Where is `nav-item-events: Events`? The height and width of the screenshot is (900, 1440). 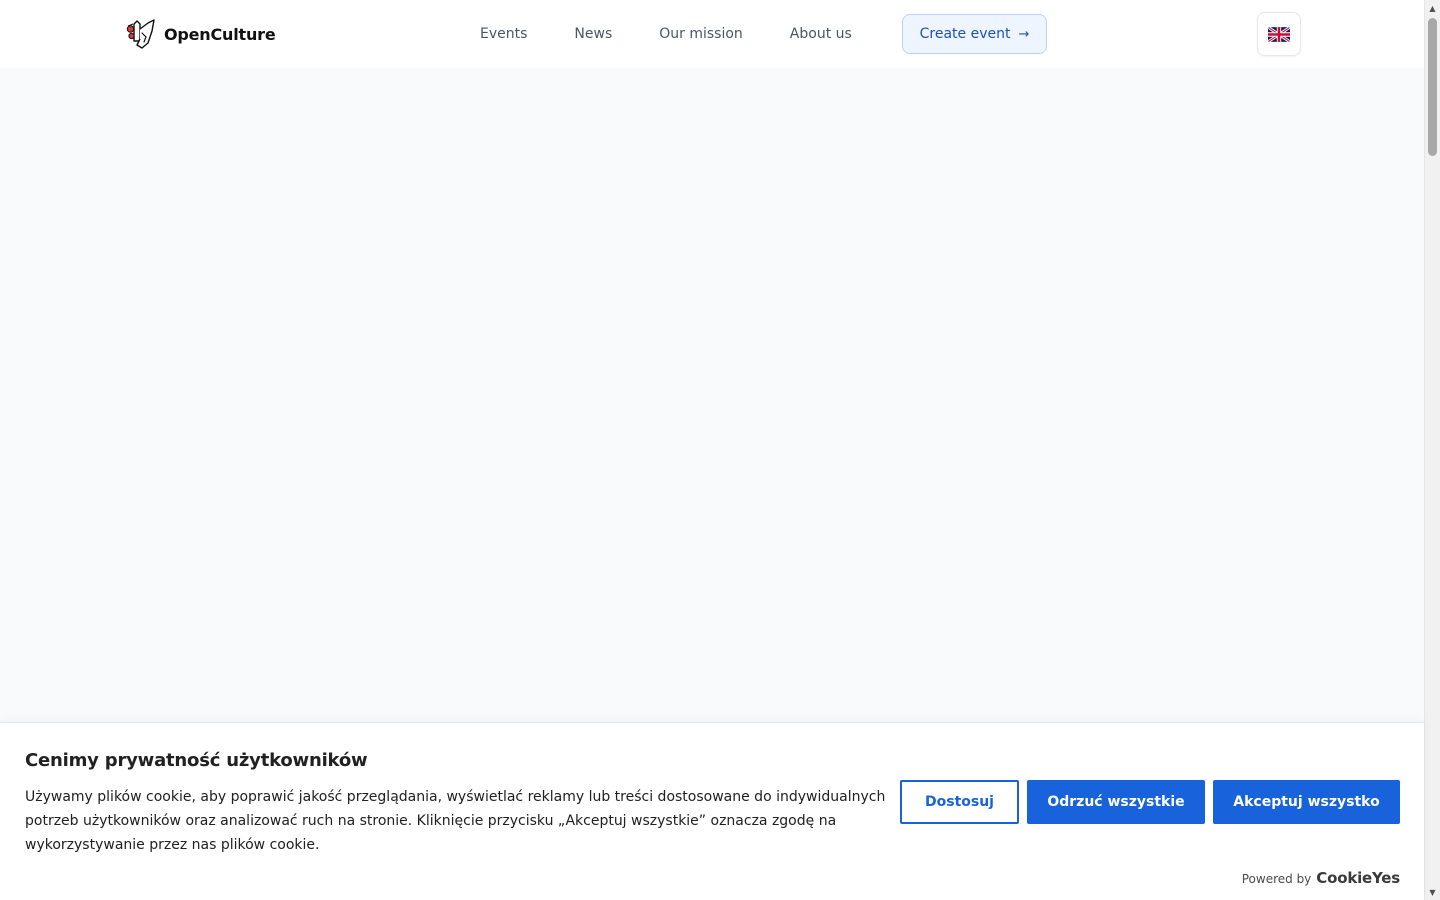
nav-item-events: Events is located at coordinates (503, 34).